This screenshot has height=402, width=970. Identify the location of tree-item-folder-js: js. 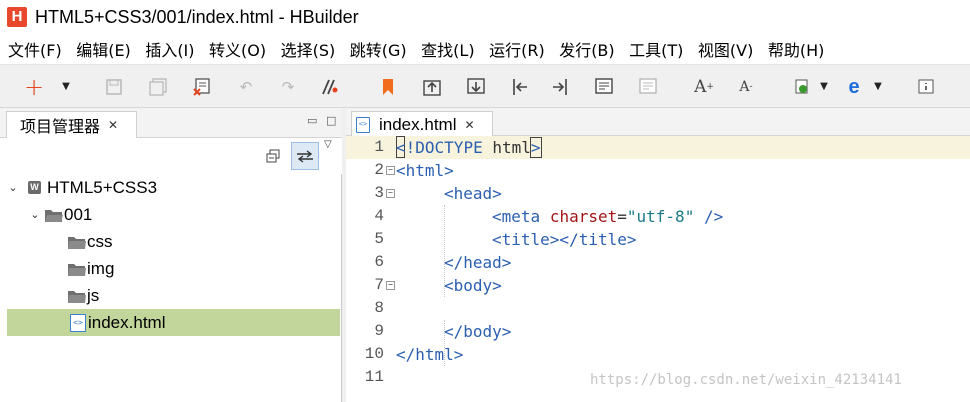
(173, 295).